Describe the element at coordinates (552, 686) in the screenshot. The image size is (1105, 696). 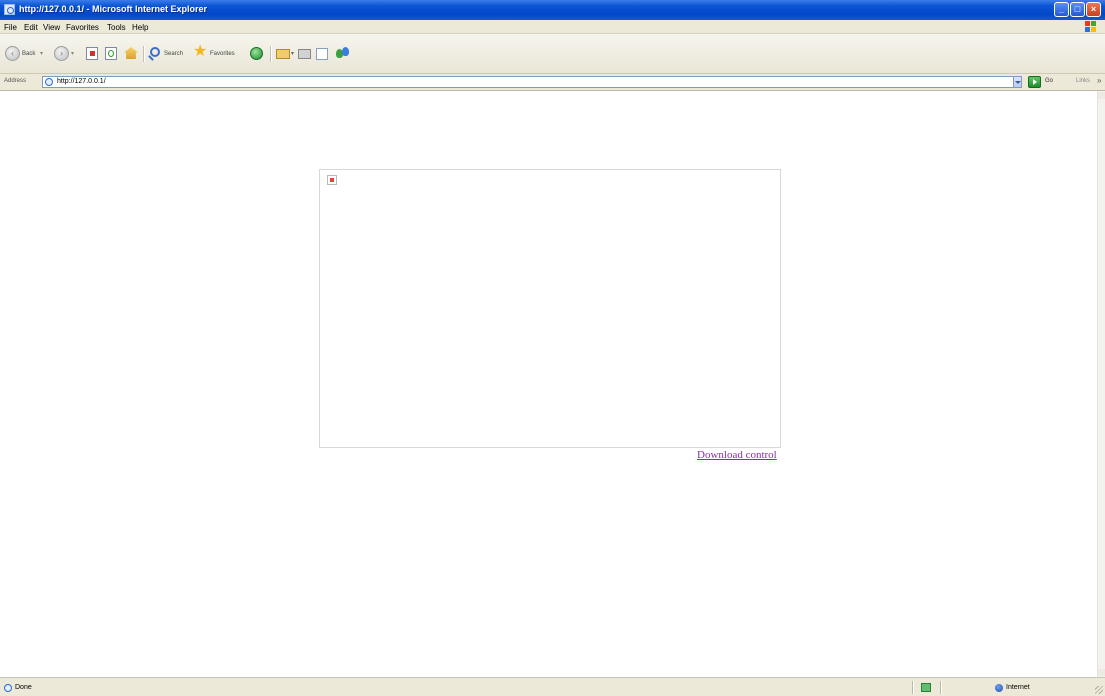
I see `status-bar: Done Internet` at that location.